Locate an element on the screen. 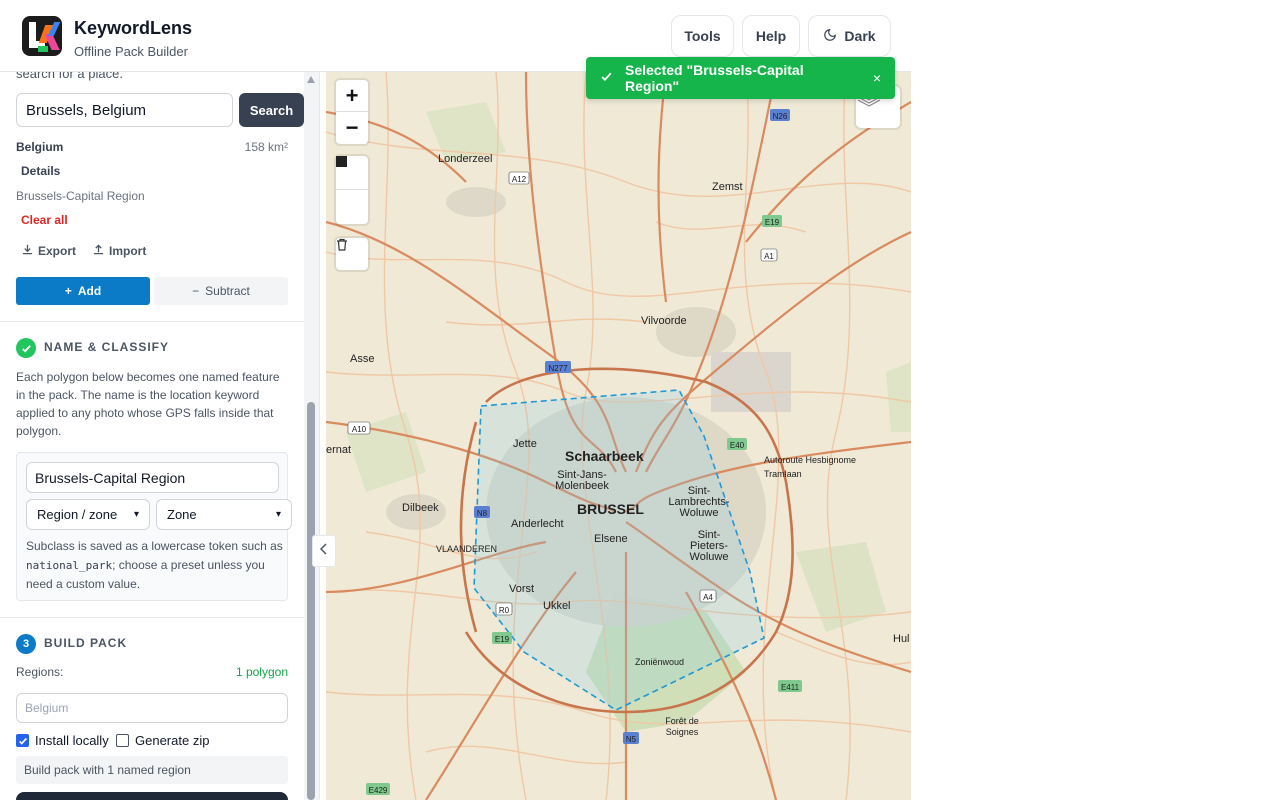 The image size is (1280, 800). install-locally-checkbox is located at coordinates (22, 740).